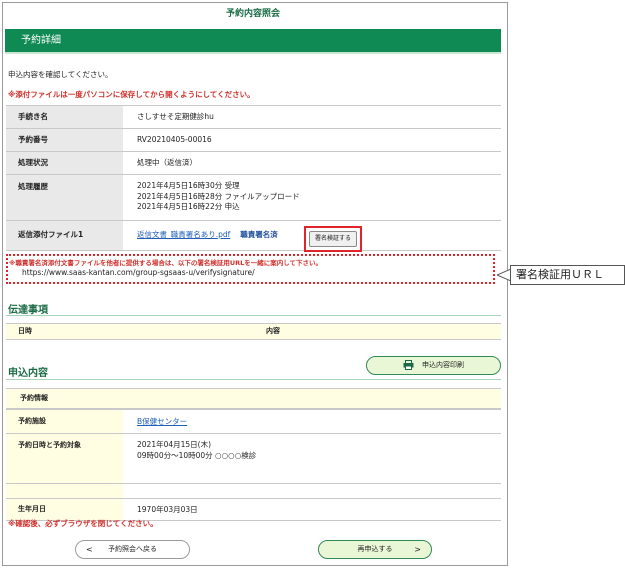 This screenshot has height=569, width=625. What do you see at coordinates (253, 40) in the screenshot?
I see `section-band: 予約詳細` at bounding box center [253, 40].